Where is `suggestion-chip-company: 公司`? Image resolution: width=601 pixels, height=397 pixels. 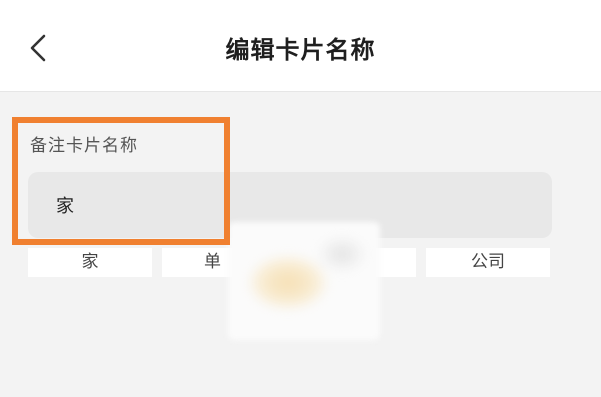
suggestion-chip-company: 公司 is located at coordinates (488, 262).